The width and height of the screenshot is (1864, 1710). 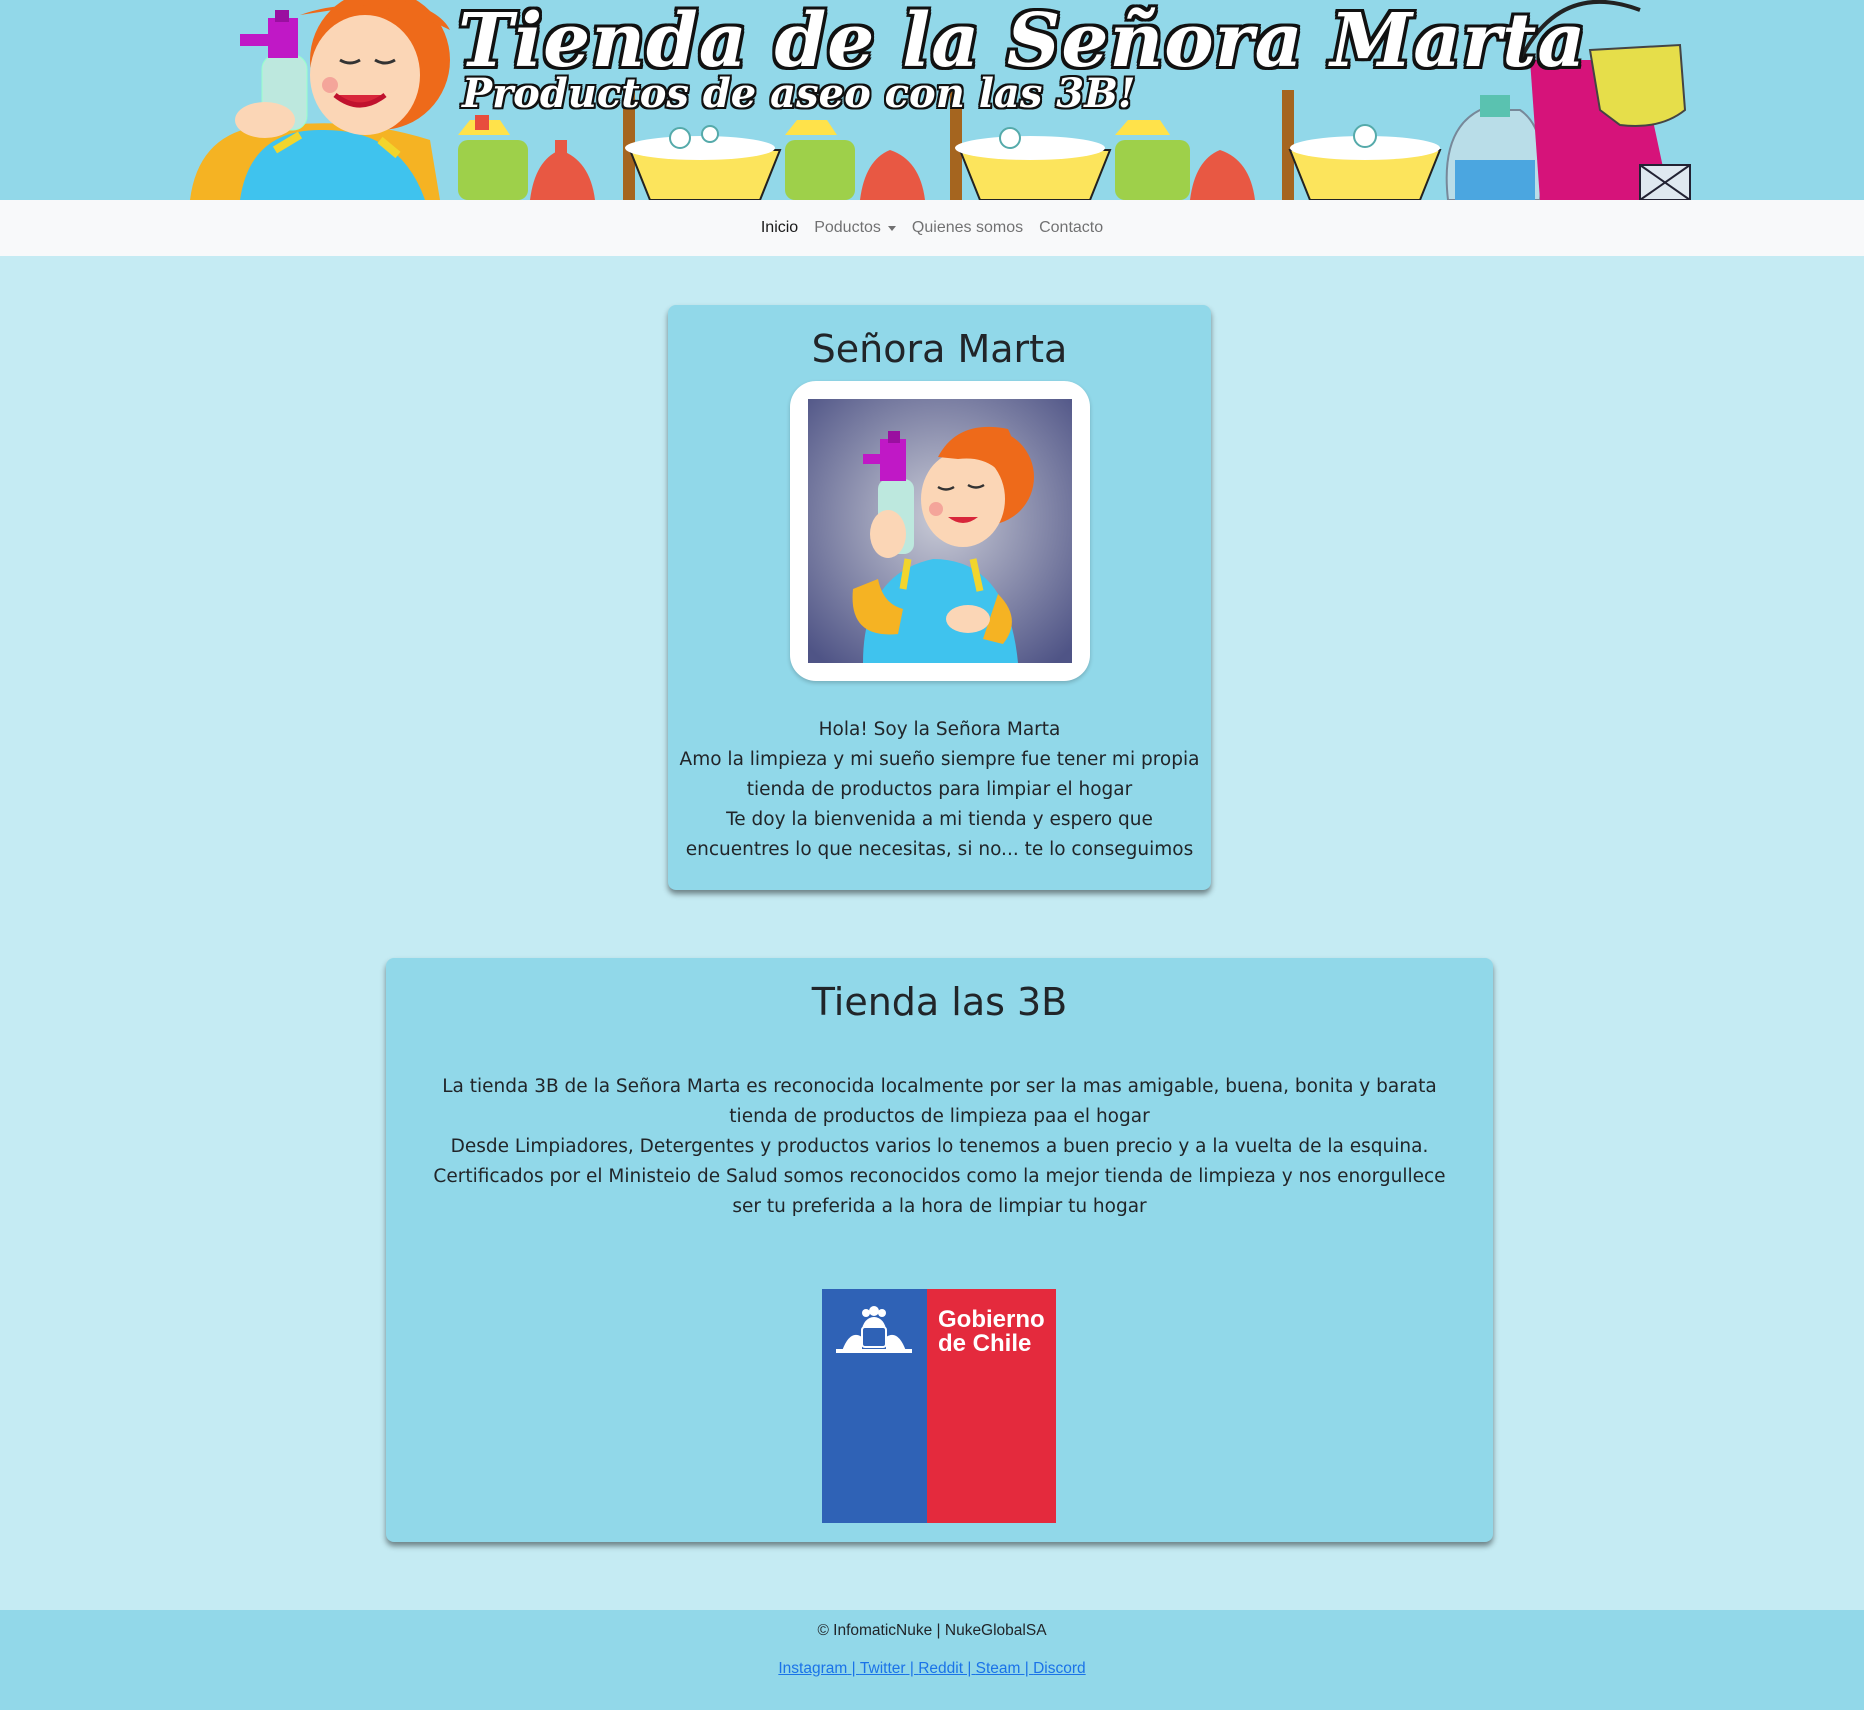 What do you see at coordinates (940, 1669) in the screenshot?
I see `link-reddit: Reddit` at bounding box center [940, 1669].